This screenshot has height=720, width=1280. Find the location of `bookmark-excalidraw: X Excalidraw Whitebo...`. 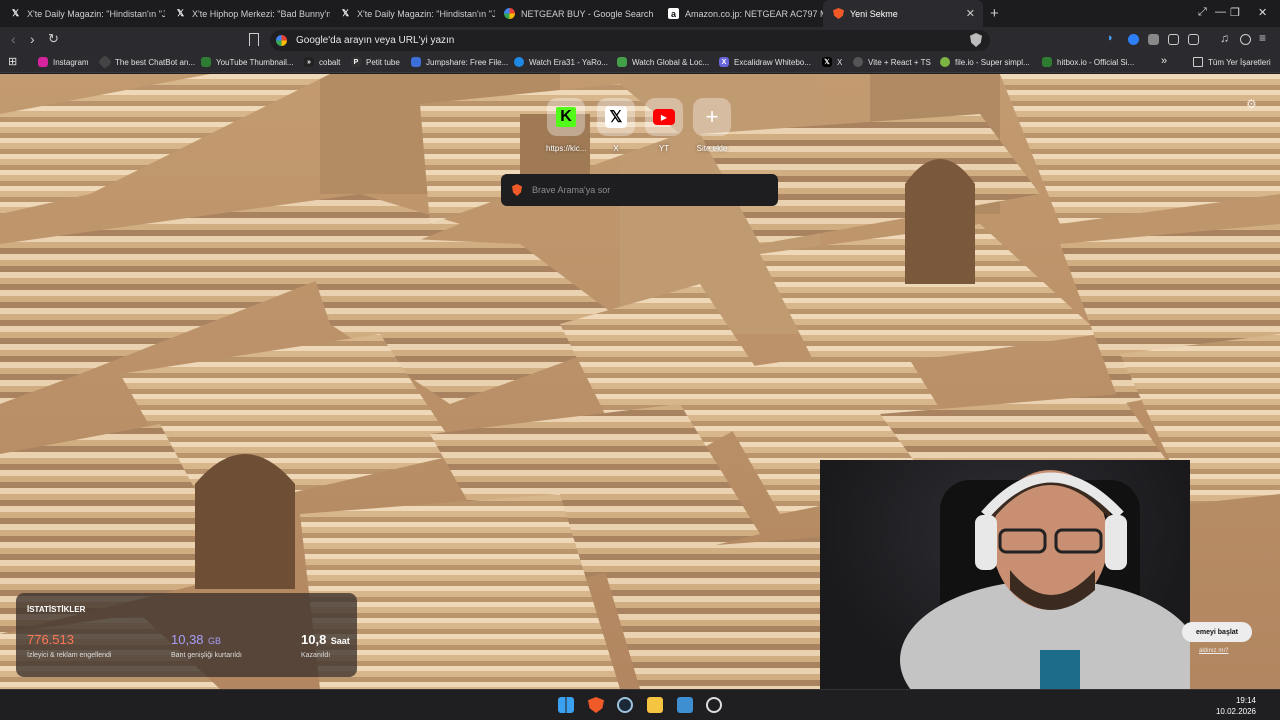

bookmark-excalidraw: X Excalidraw Whitebo... is located at coordinates (765, 62).